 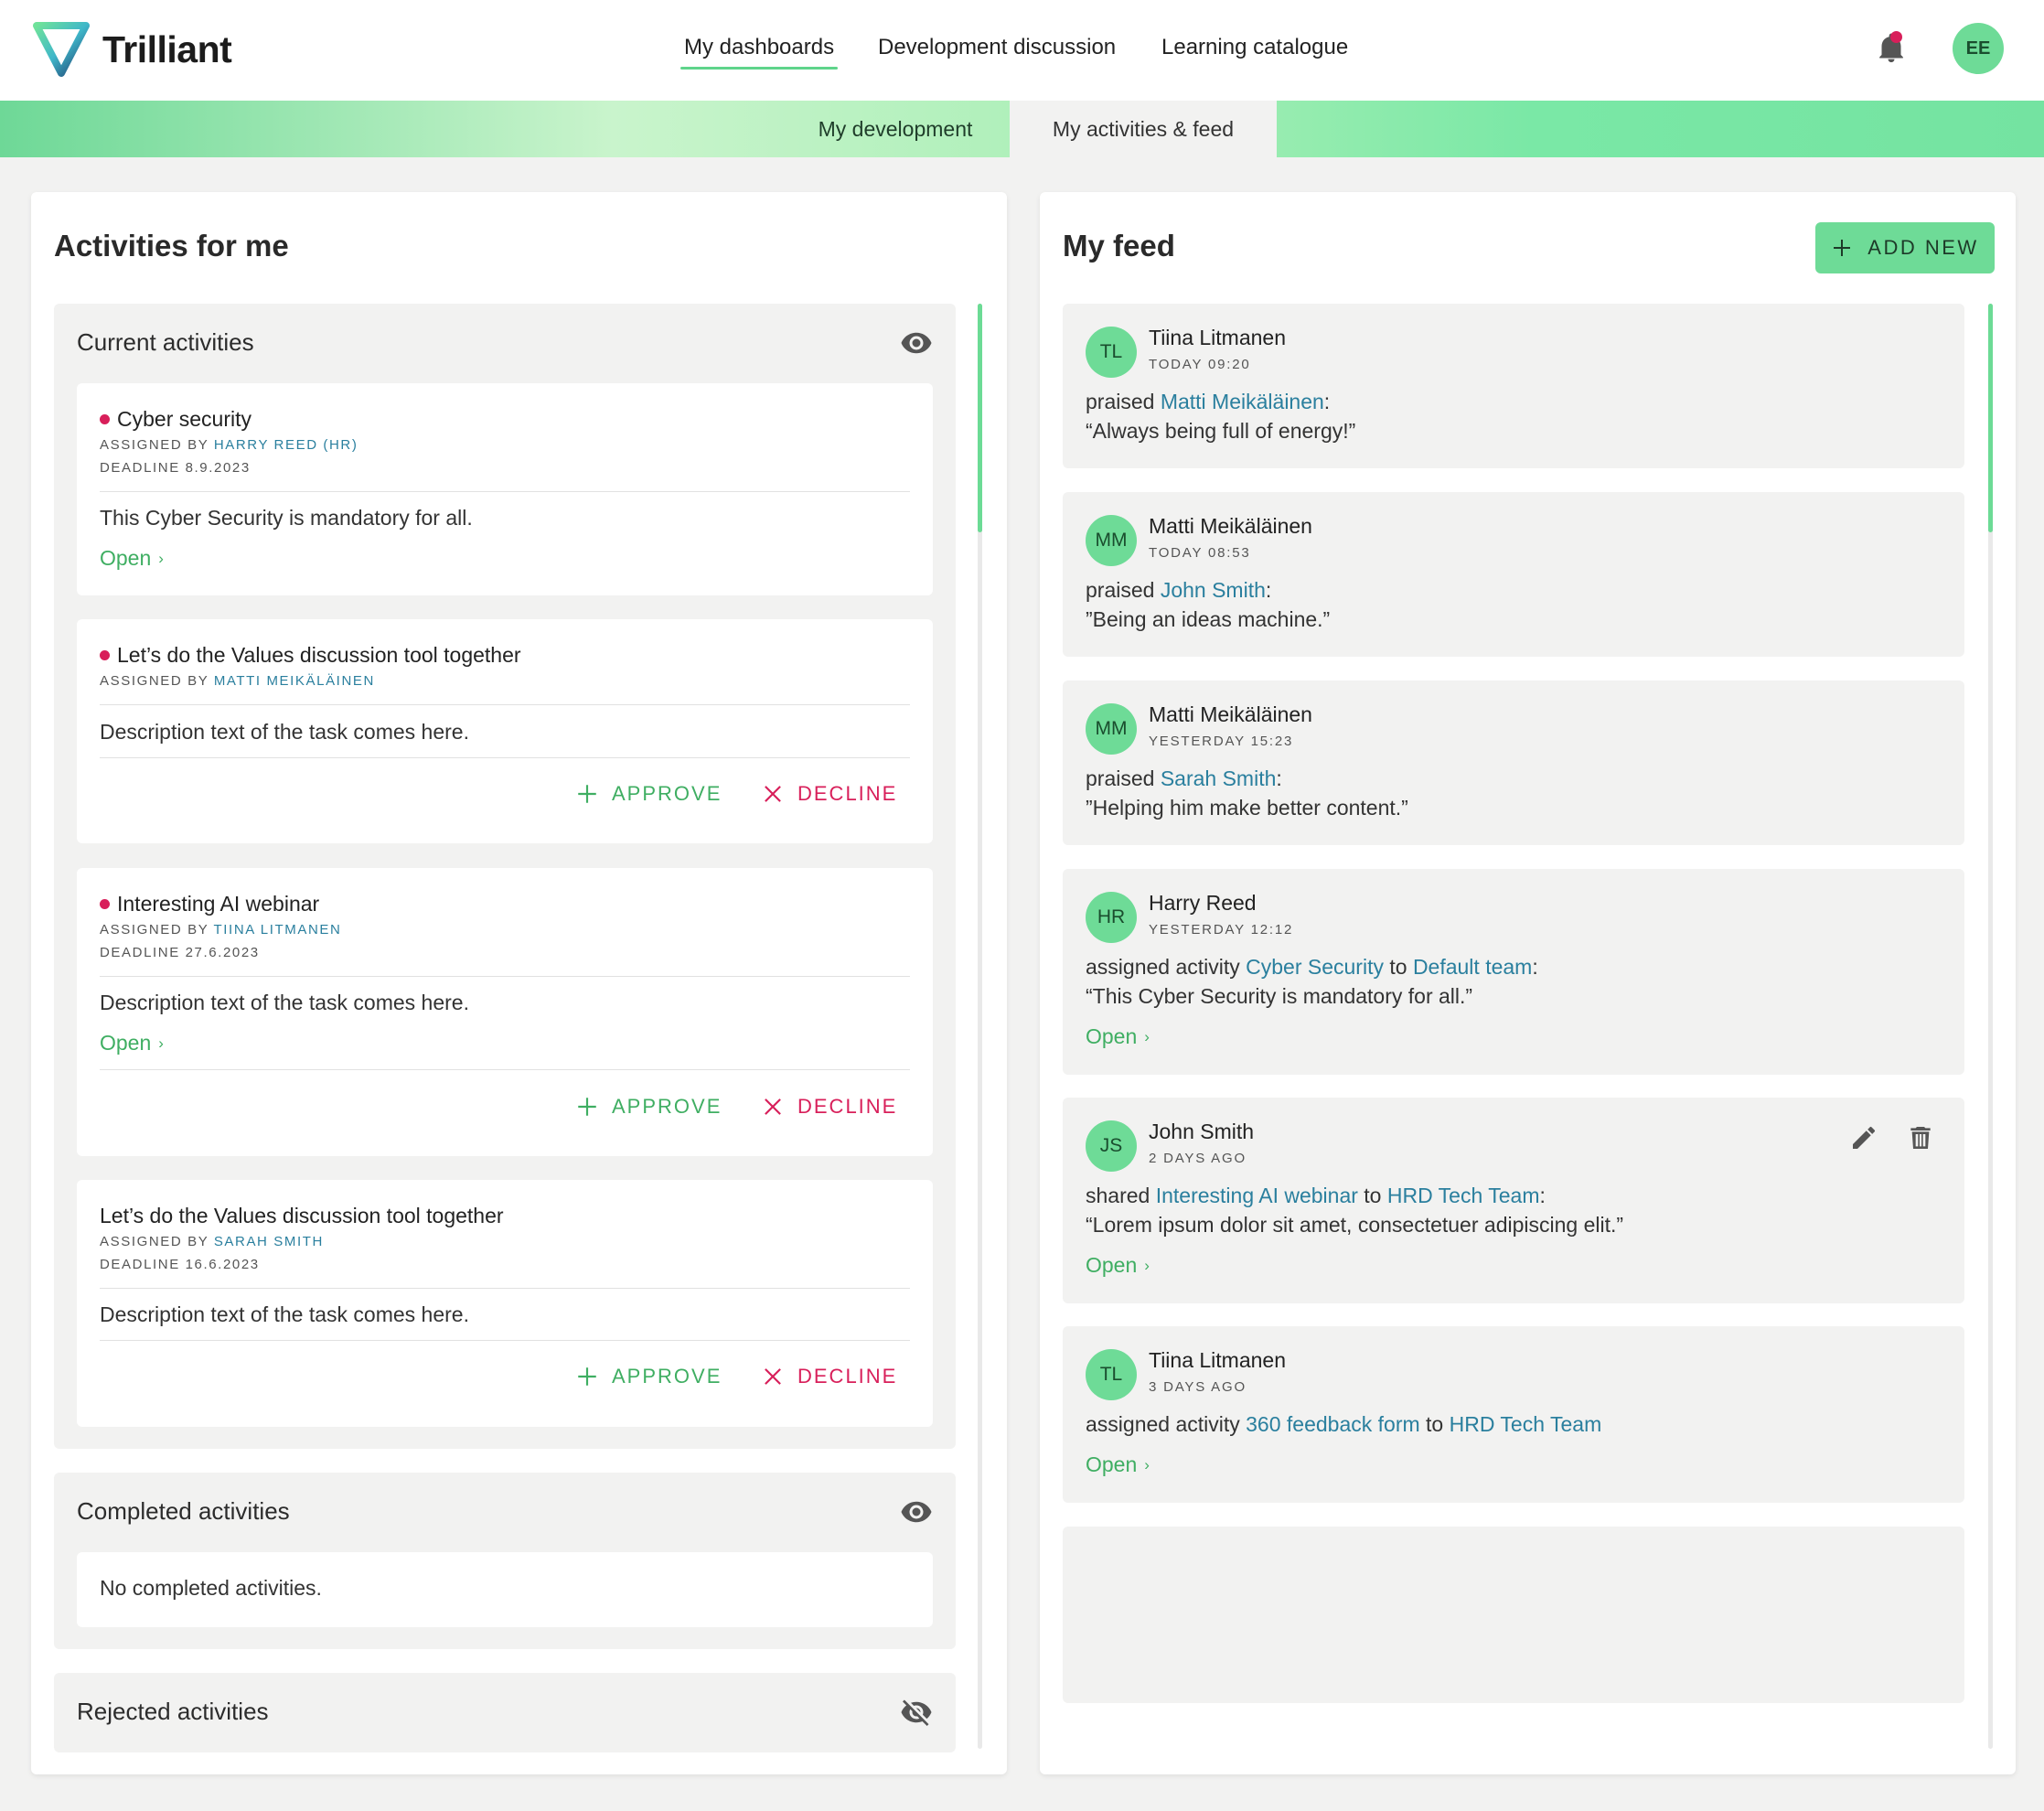 I want to click on feed-time: 3 DAYS AGO, so click(x=1198, y=1387).